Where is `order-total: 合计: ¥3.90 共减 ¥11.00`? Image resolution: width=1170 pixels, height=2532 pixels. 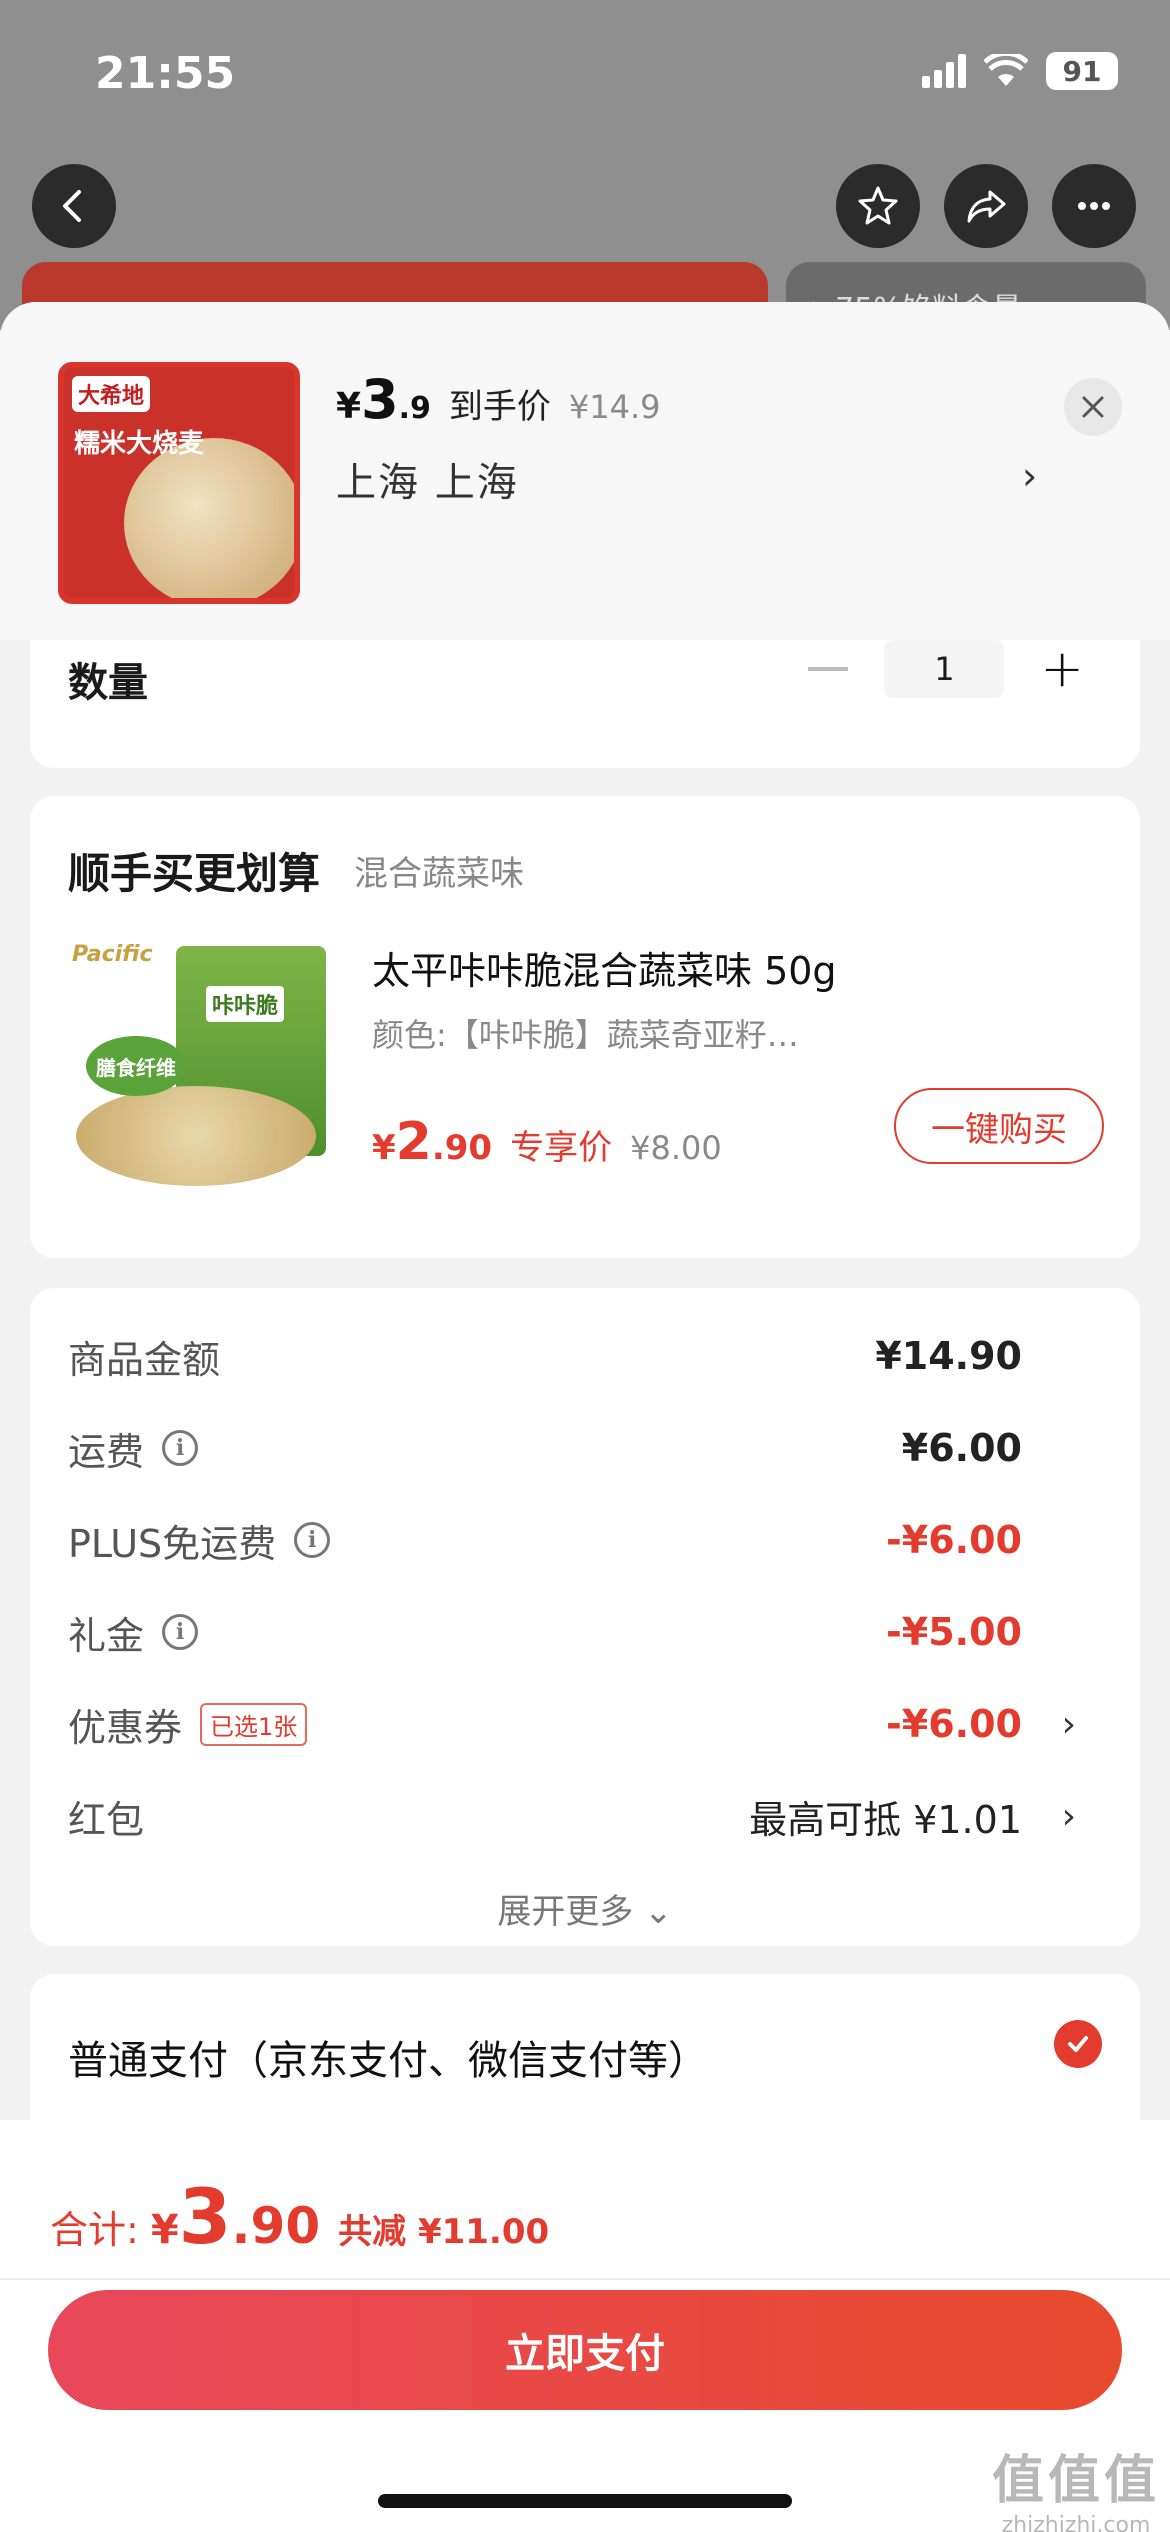 order-total: 合计: ¥3.90 共减 ¥11.00 is located at coordinates (299, 2216).